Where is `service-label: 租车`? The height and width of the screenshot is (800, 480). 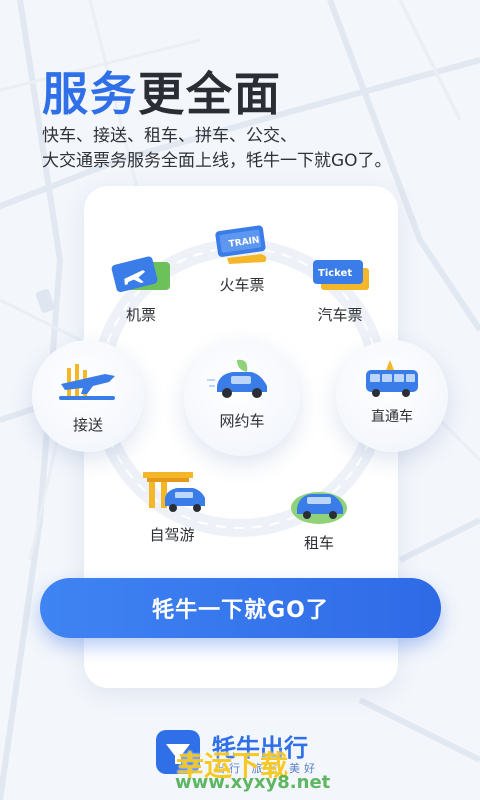 service-label: 租车 is located at coordinates (318, 543).